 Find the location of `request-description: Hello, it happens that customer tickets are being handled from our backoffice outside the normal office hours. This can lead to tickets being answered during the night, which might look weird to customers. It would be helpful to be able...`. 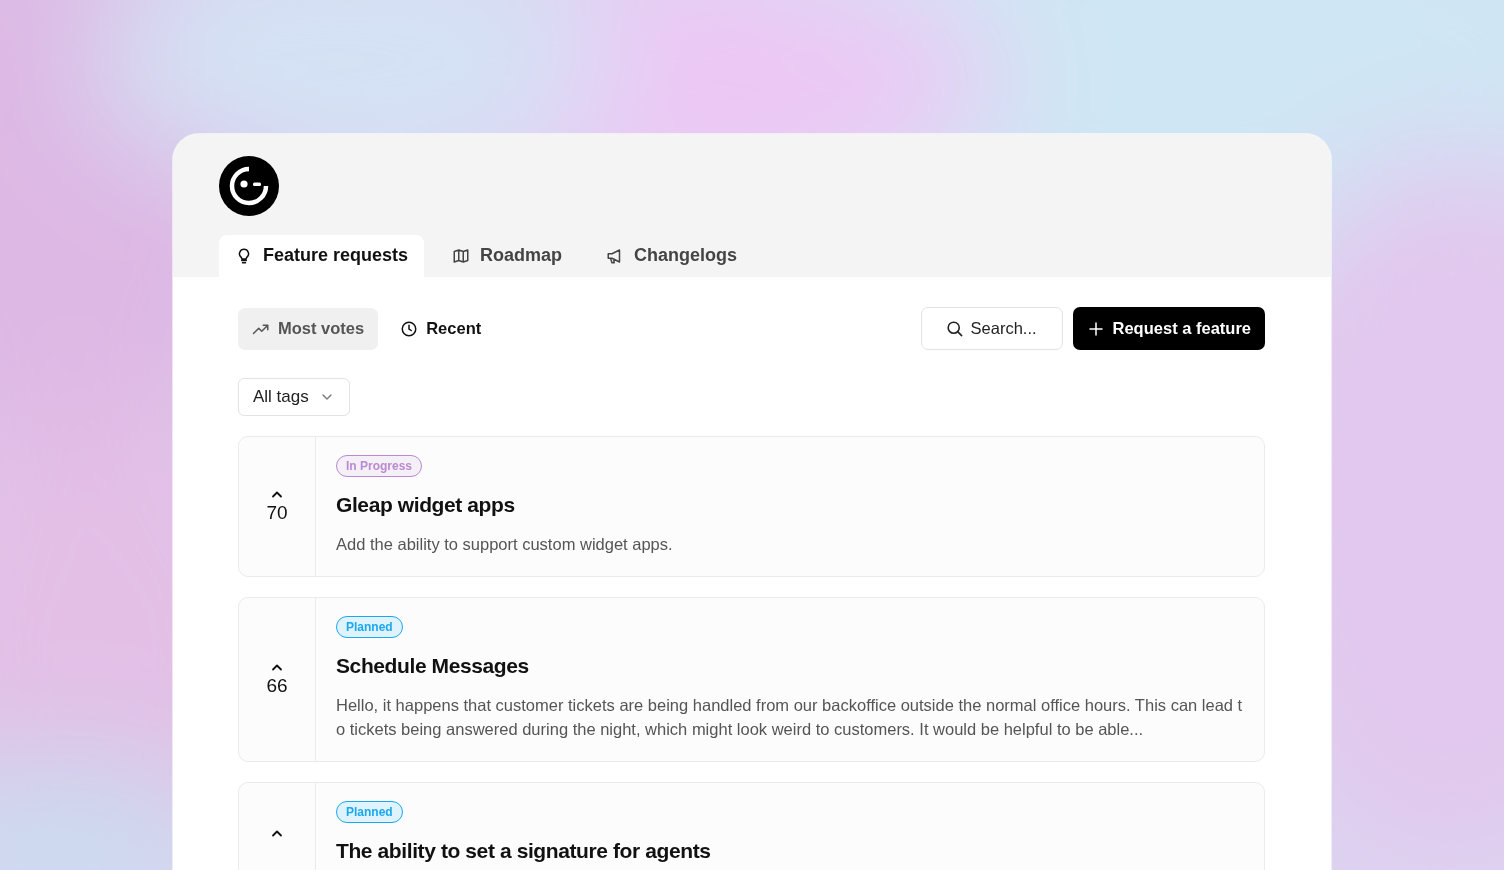

request-description: Hello, it happens that customer tickets are being handled from our backoffice outside the normal office hours. This can lead to tickets being answered during the night, which might look weird to customers. It would be helpful to be able... is located at coordinates (790, 717).